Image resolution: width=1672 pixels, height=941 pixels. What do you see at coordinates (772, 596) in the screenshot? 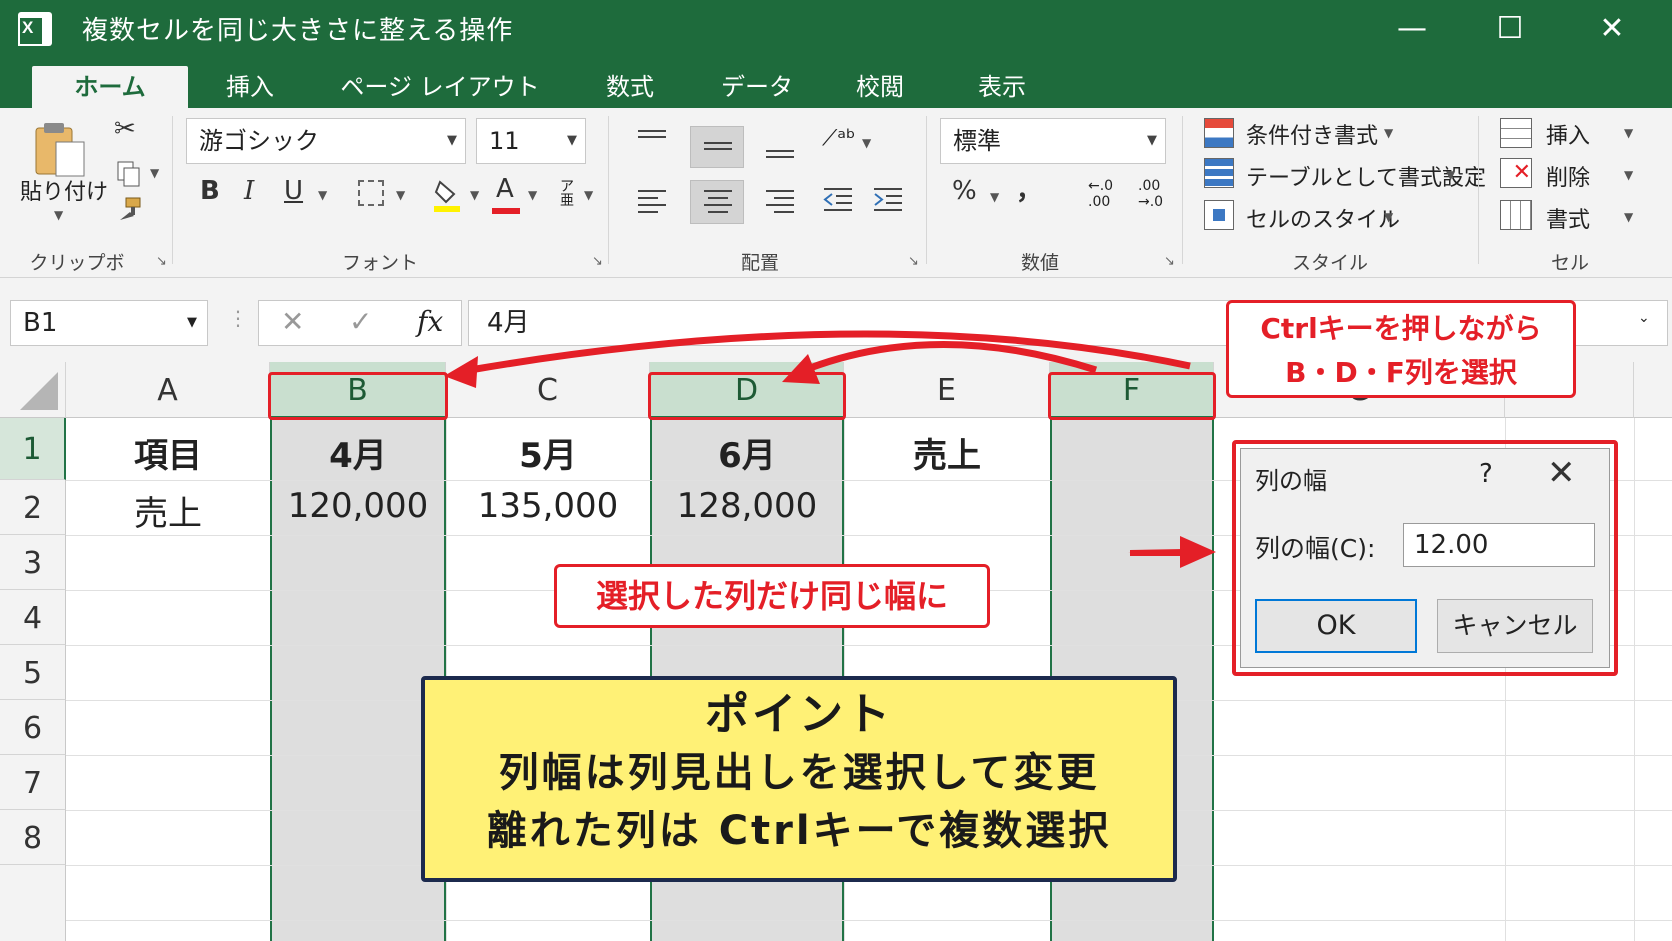
I see `same-width-callout: 選択した列だけ同じ幅に` at bounding box center [772, 596].